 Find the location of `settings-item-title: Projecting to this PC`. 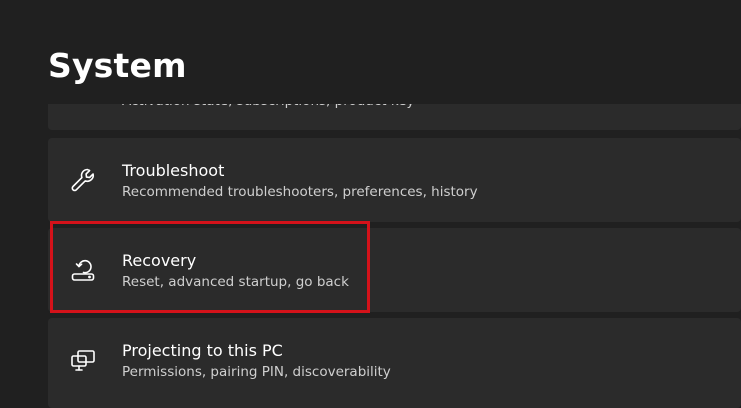

settings-item-title: Projecting to this PC is located at coordinates (202, 350).